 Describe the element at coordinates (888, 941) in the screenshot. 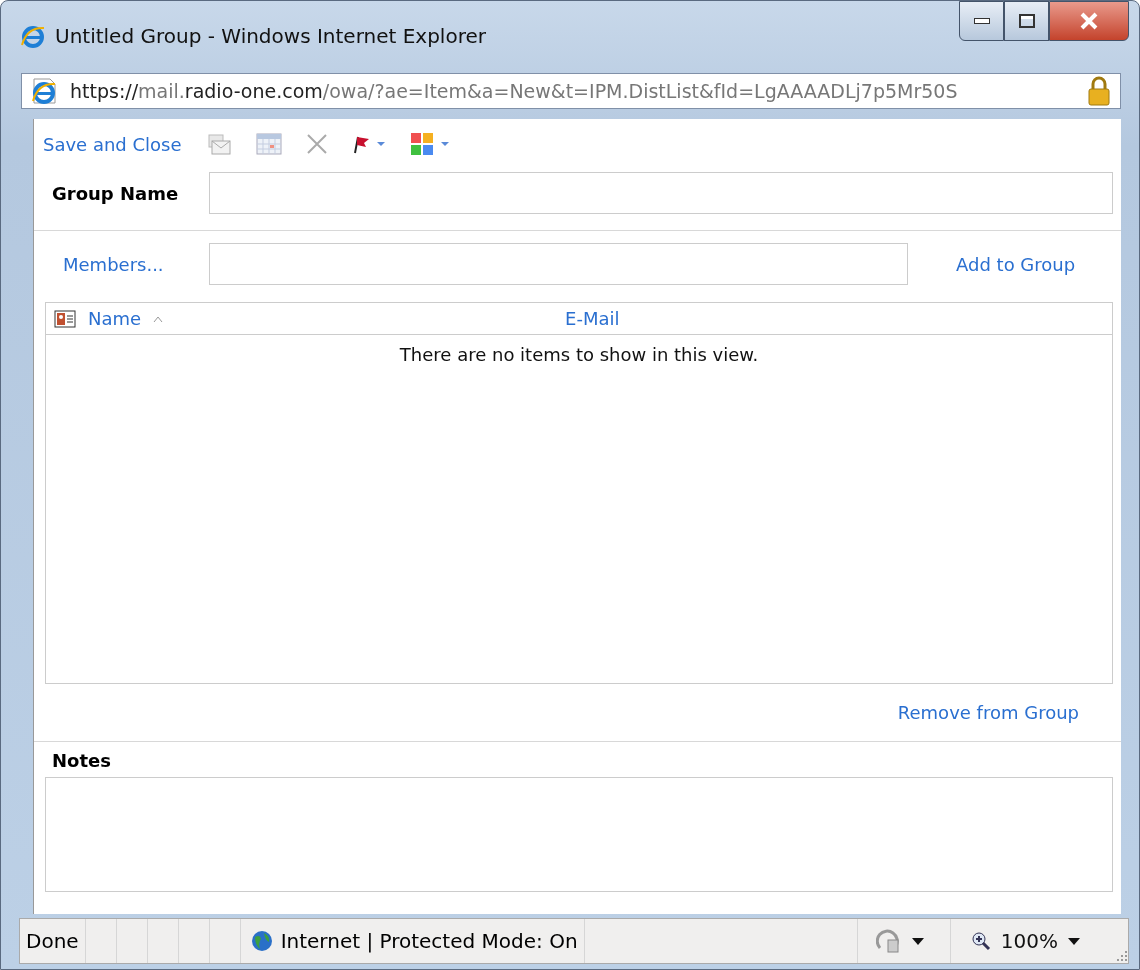

I see `broken-page-icon` at that location.